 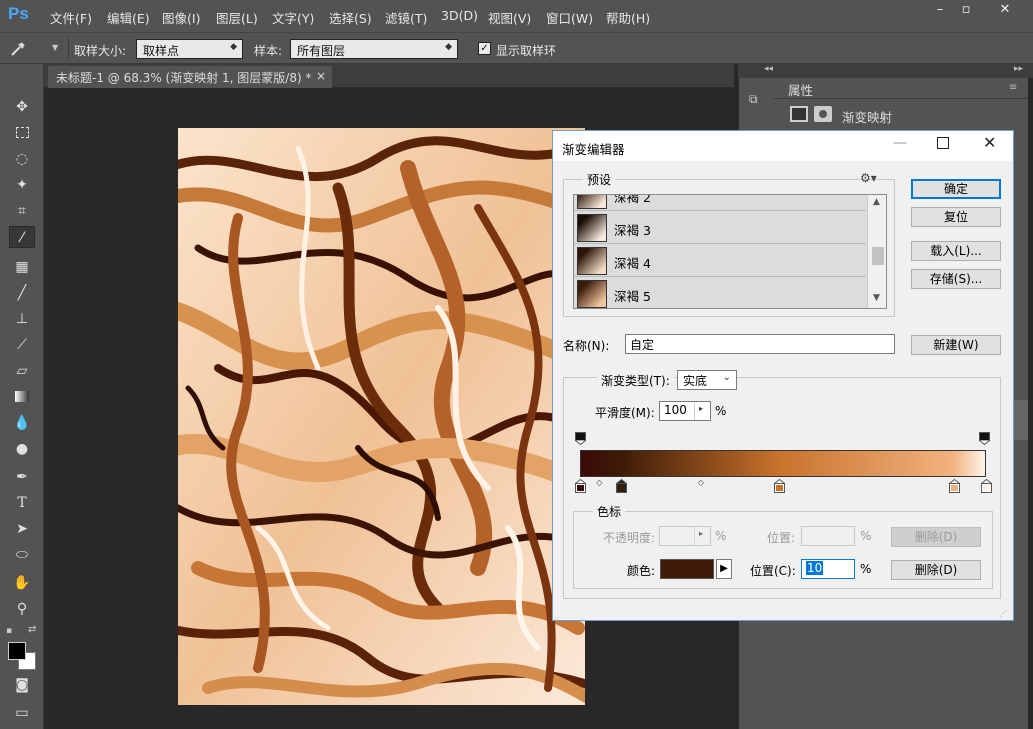 I want to click on show-ring-checkbox: ✓, so click(x=484, y=48).